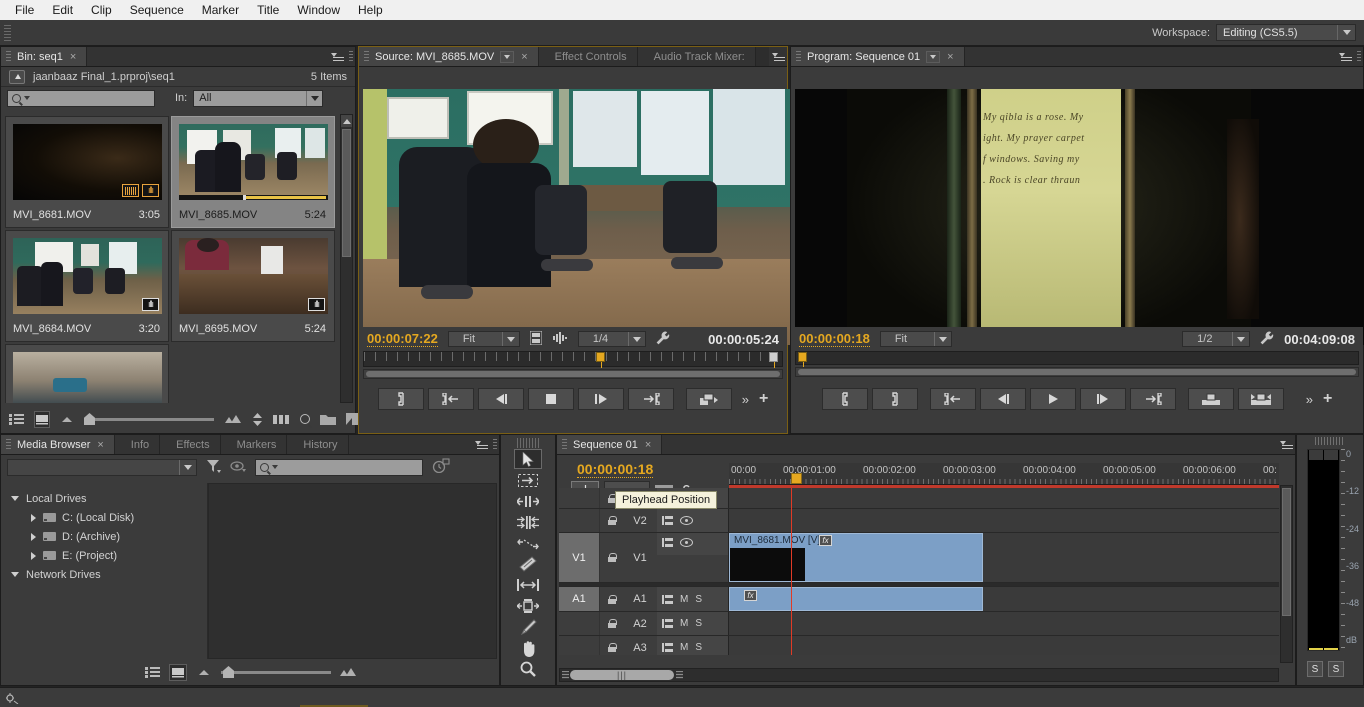 This screenshot has height=707, width=1364. What do you see at coordinates (137, 444) in the screenshot?
I see `tab-info: Info` at bounding box center [137, 444].